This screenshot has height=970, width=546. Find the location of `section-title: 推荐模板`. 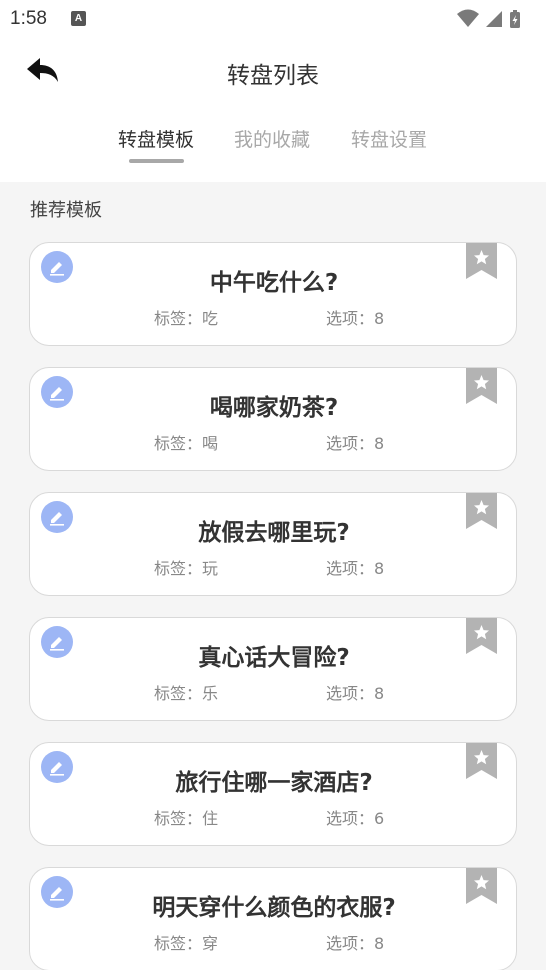

section-title: 推荐模板 is located at coordinates (66, 210).